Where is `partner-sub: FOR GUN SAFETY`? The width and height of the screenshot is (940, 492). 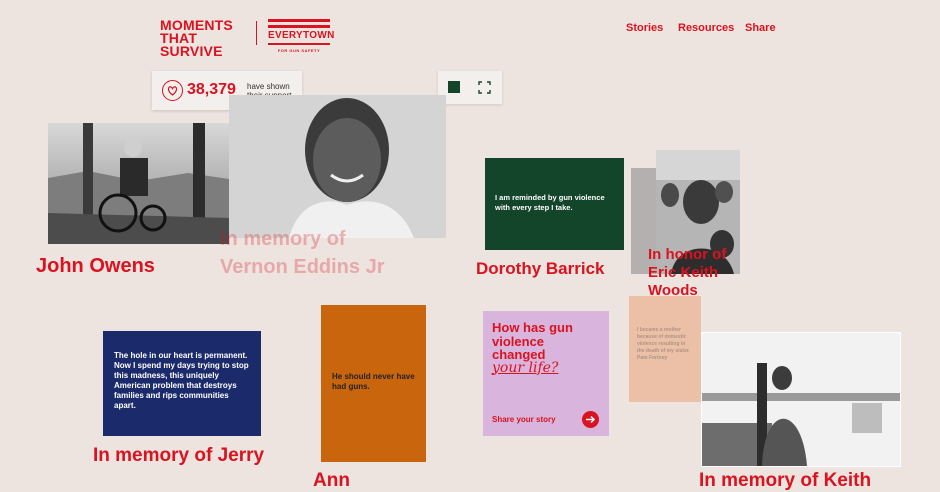 partner-sub: FOR GUN SAFETY is located at coordinates (299, 50).